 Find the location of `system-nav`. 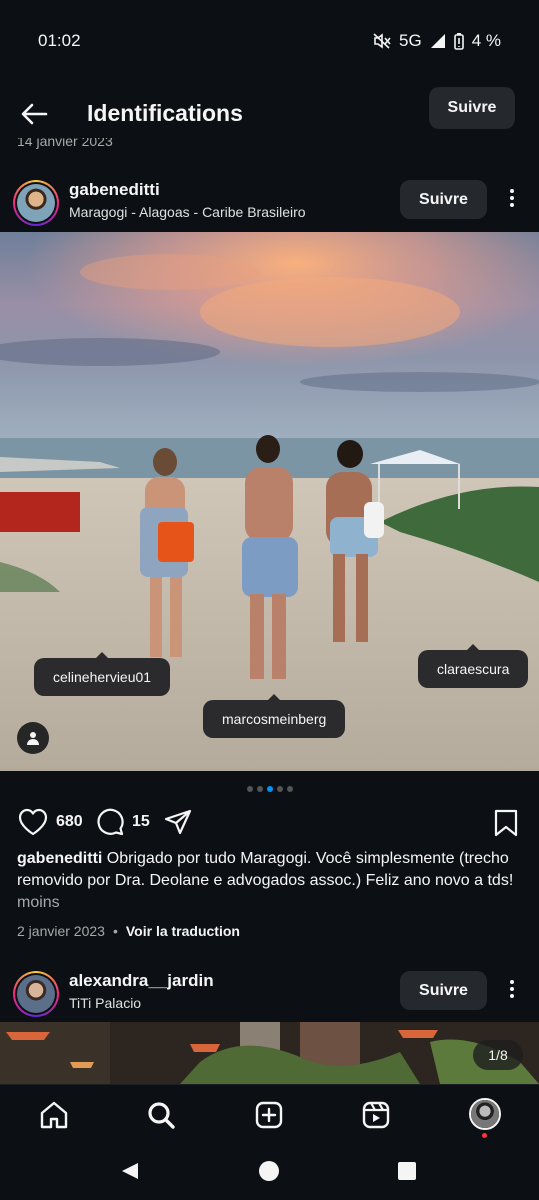

system-nav is located at coordinates (269, 1172).